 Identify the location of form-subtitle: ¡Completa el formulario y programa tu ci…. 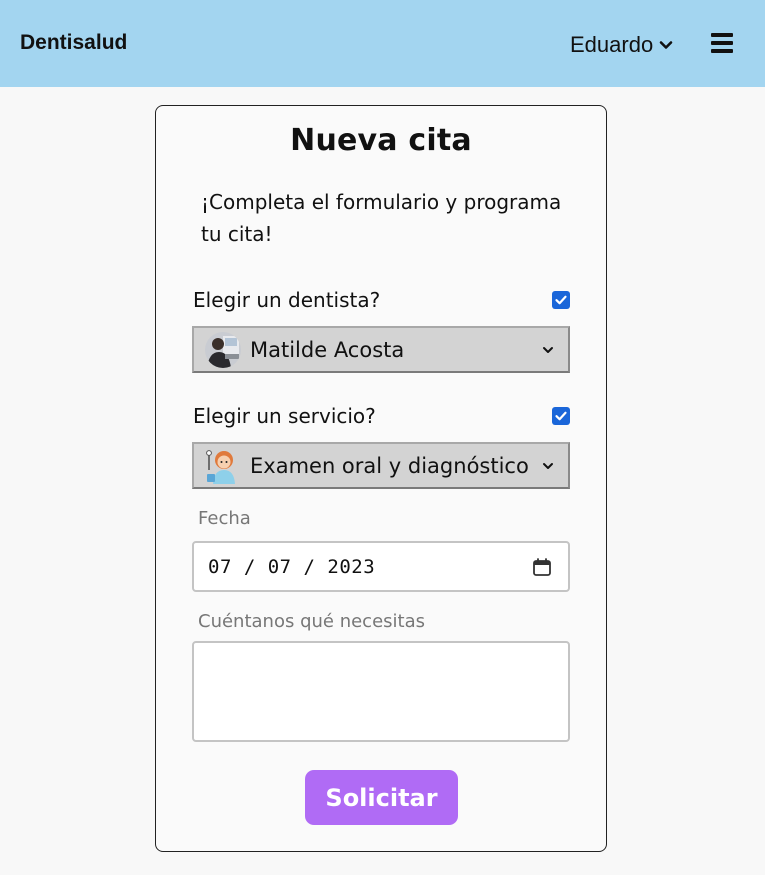
(381, 218).